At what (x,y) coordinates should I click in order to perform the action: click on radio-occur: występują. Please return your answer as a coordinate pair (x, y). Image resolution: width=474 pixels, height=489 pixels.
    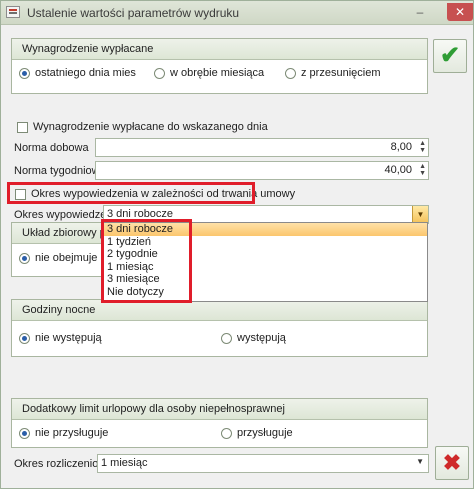
    Looking at the image, I should click on (253, 338).